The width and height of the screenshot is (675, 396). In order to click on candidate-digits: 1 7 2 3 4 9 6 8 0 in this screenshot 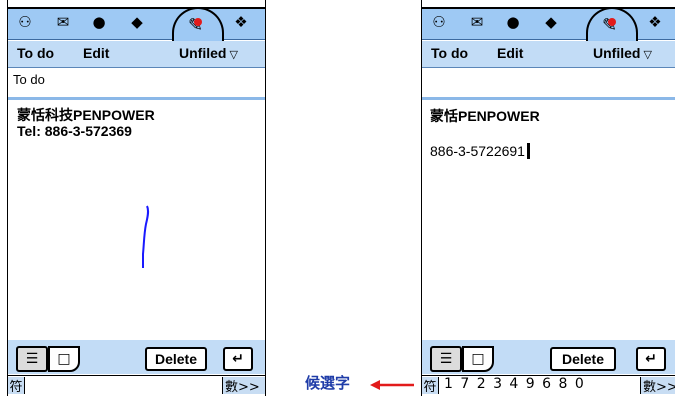, I will do `click(514, 384)`.